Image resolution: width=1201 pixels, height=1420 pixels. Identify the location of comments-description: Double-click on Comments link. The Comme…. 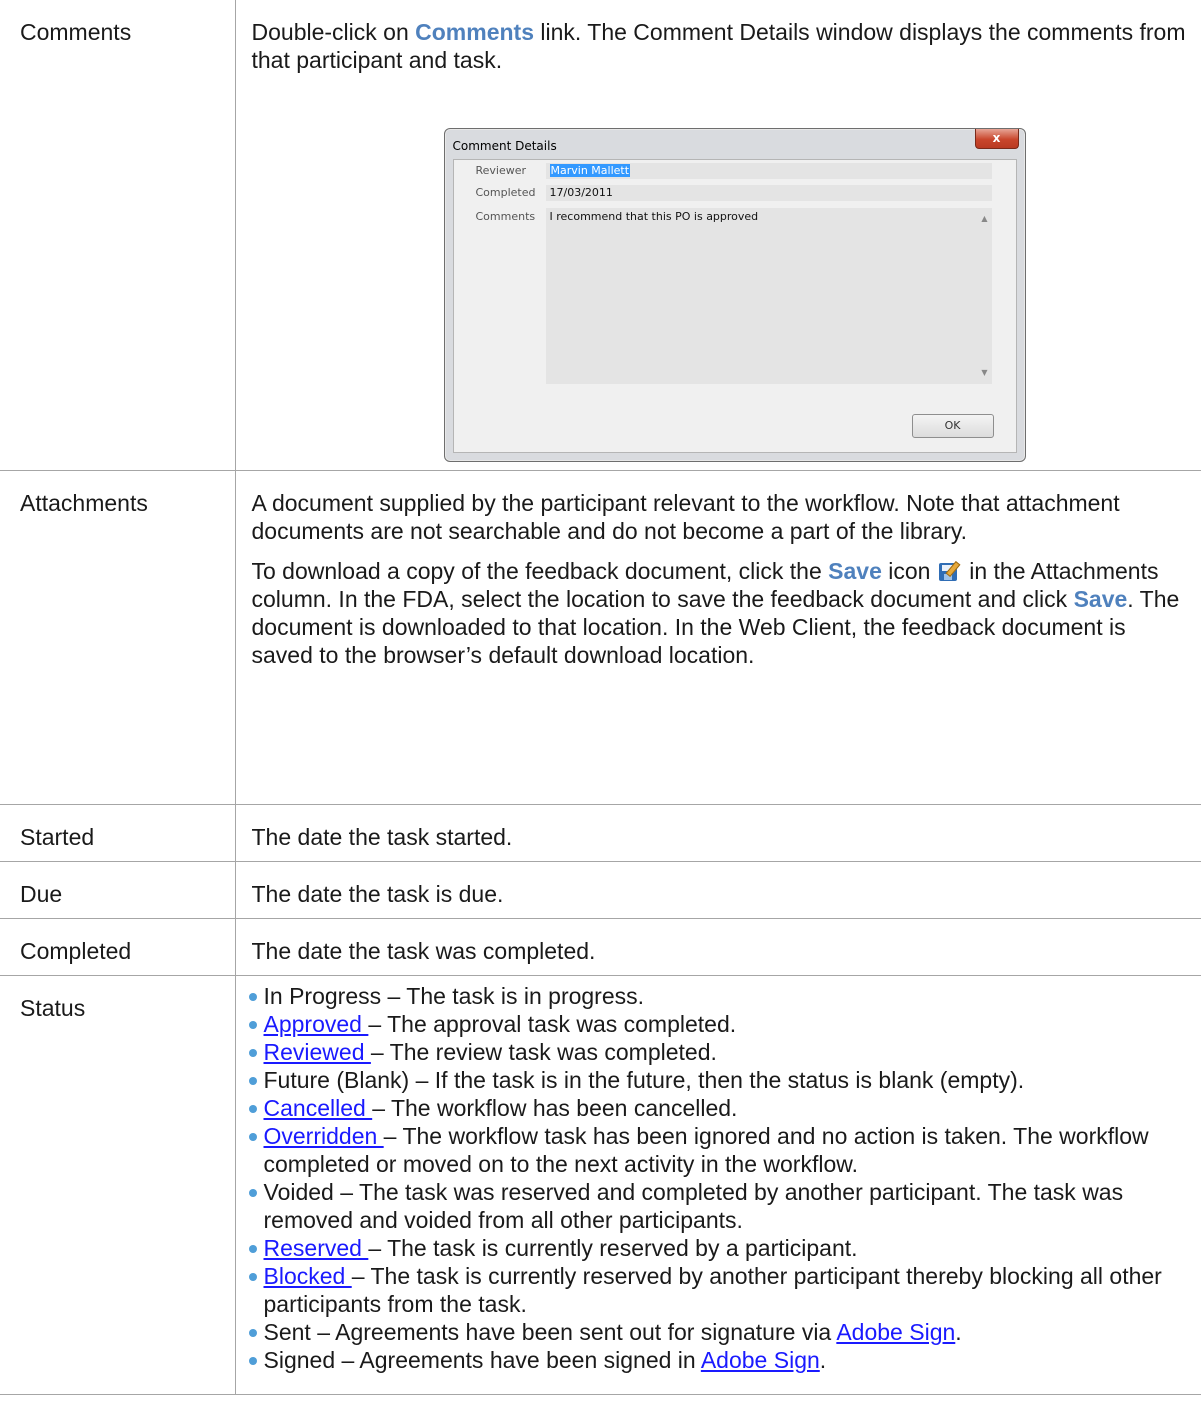
(718, 46).